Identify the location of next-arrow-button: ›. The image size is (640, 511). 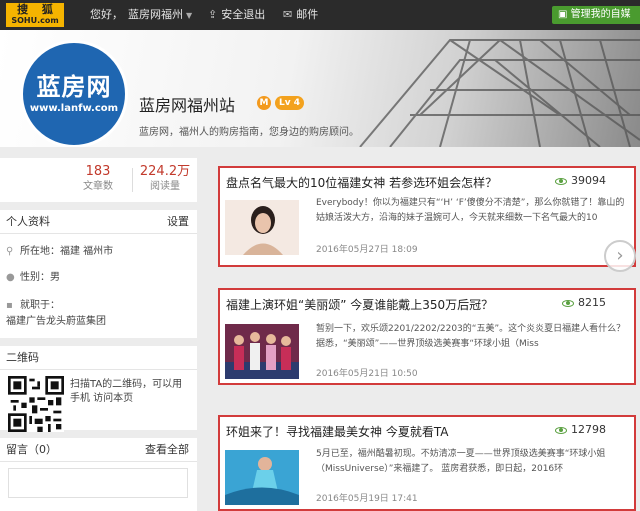
(620, 256).